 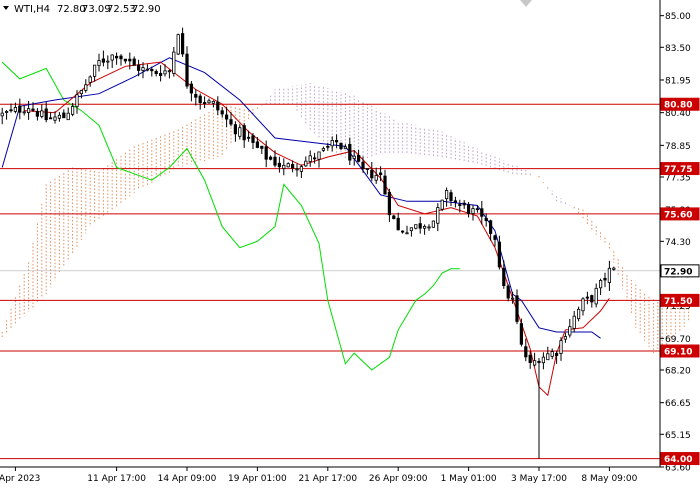 I want to click on collapse-arrow-icon, so click(x=526, y=3).